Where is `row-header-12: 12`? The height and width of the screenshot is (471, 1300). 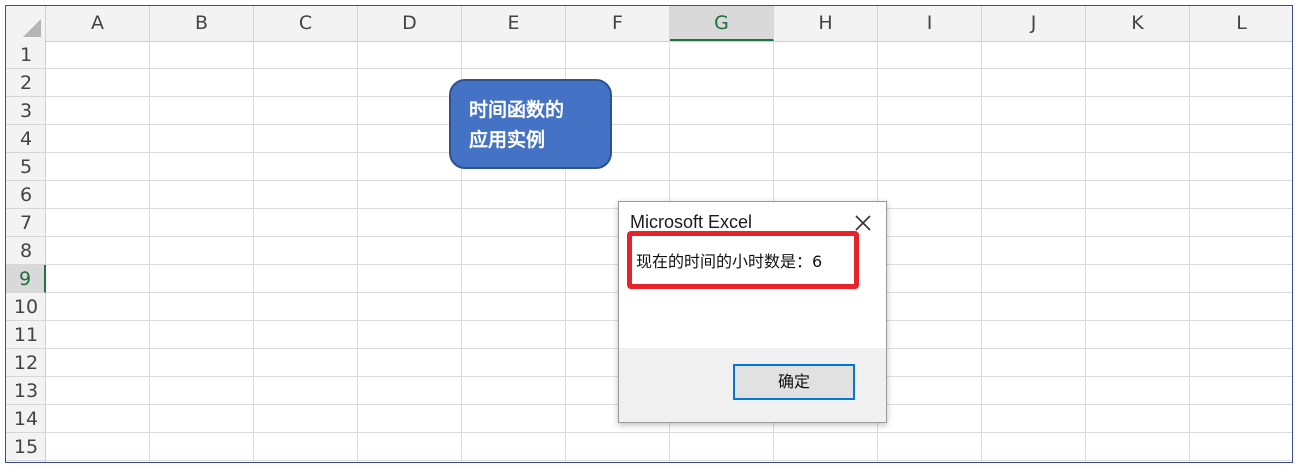
row-header-12: 12 is located at coordinates (26, 363).